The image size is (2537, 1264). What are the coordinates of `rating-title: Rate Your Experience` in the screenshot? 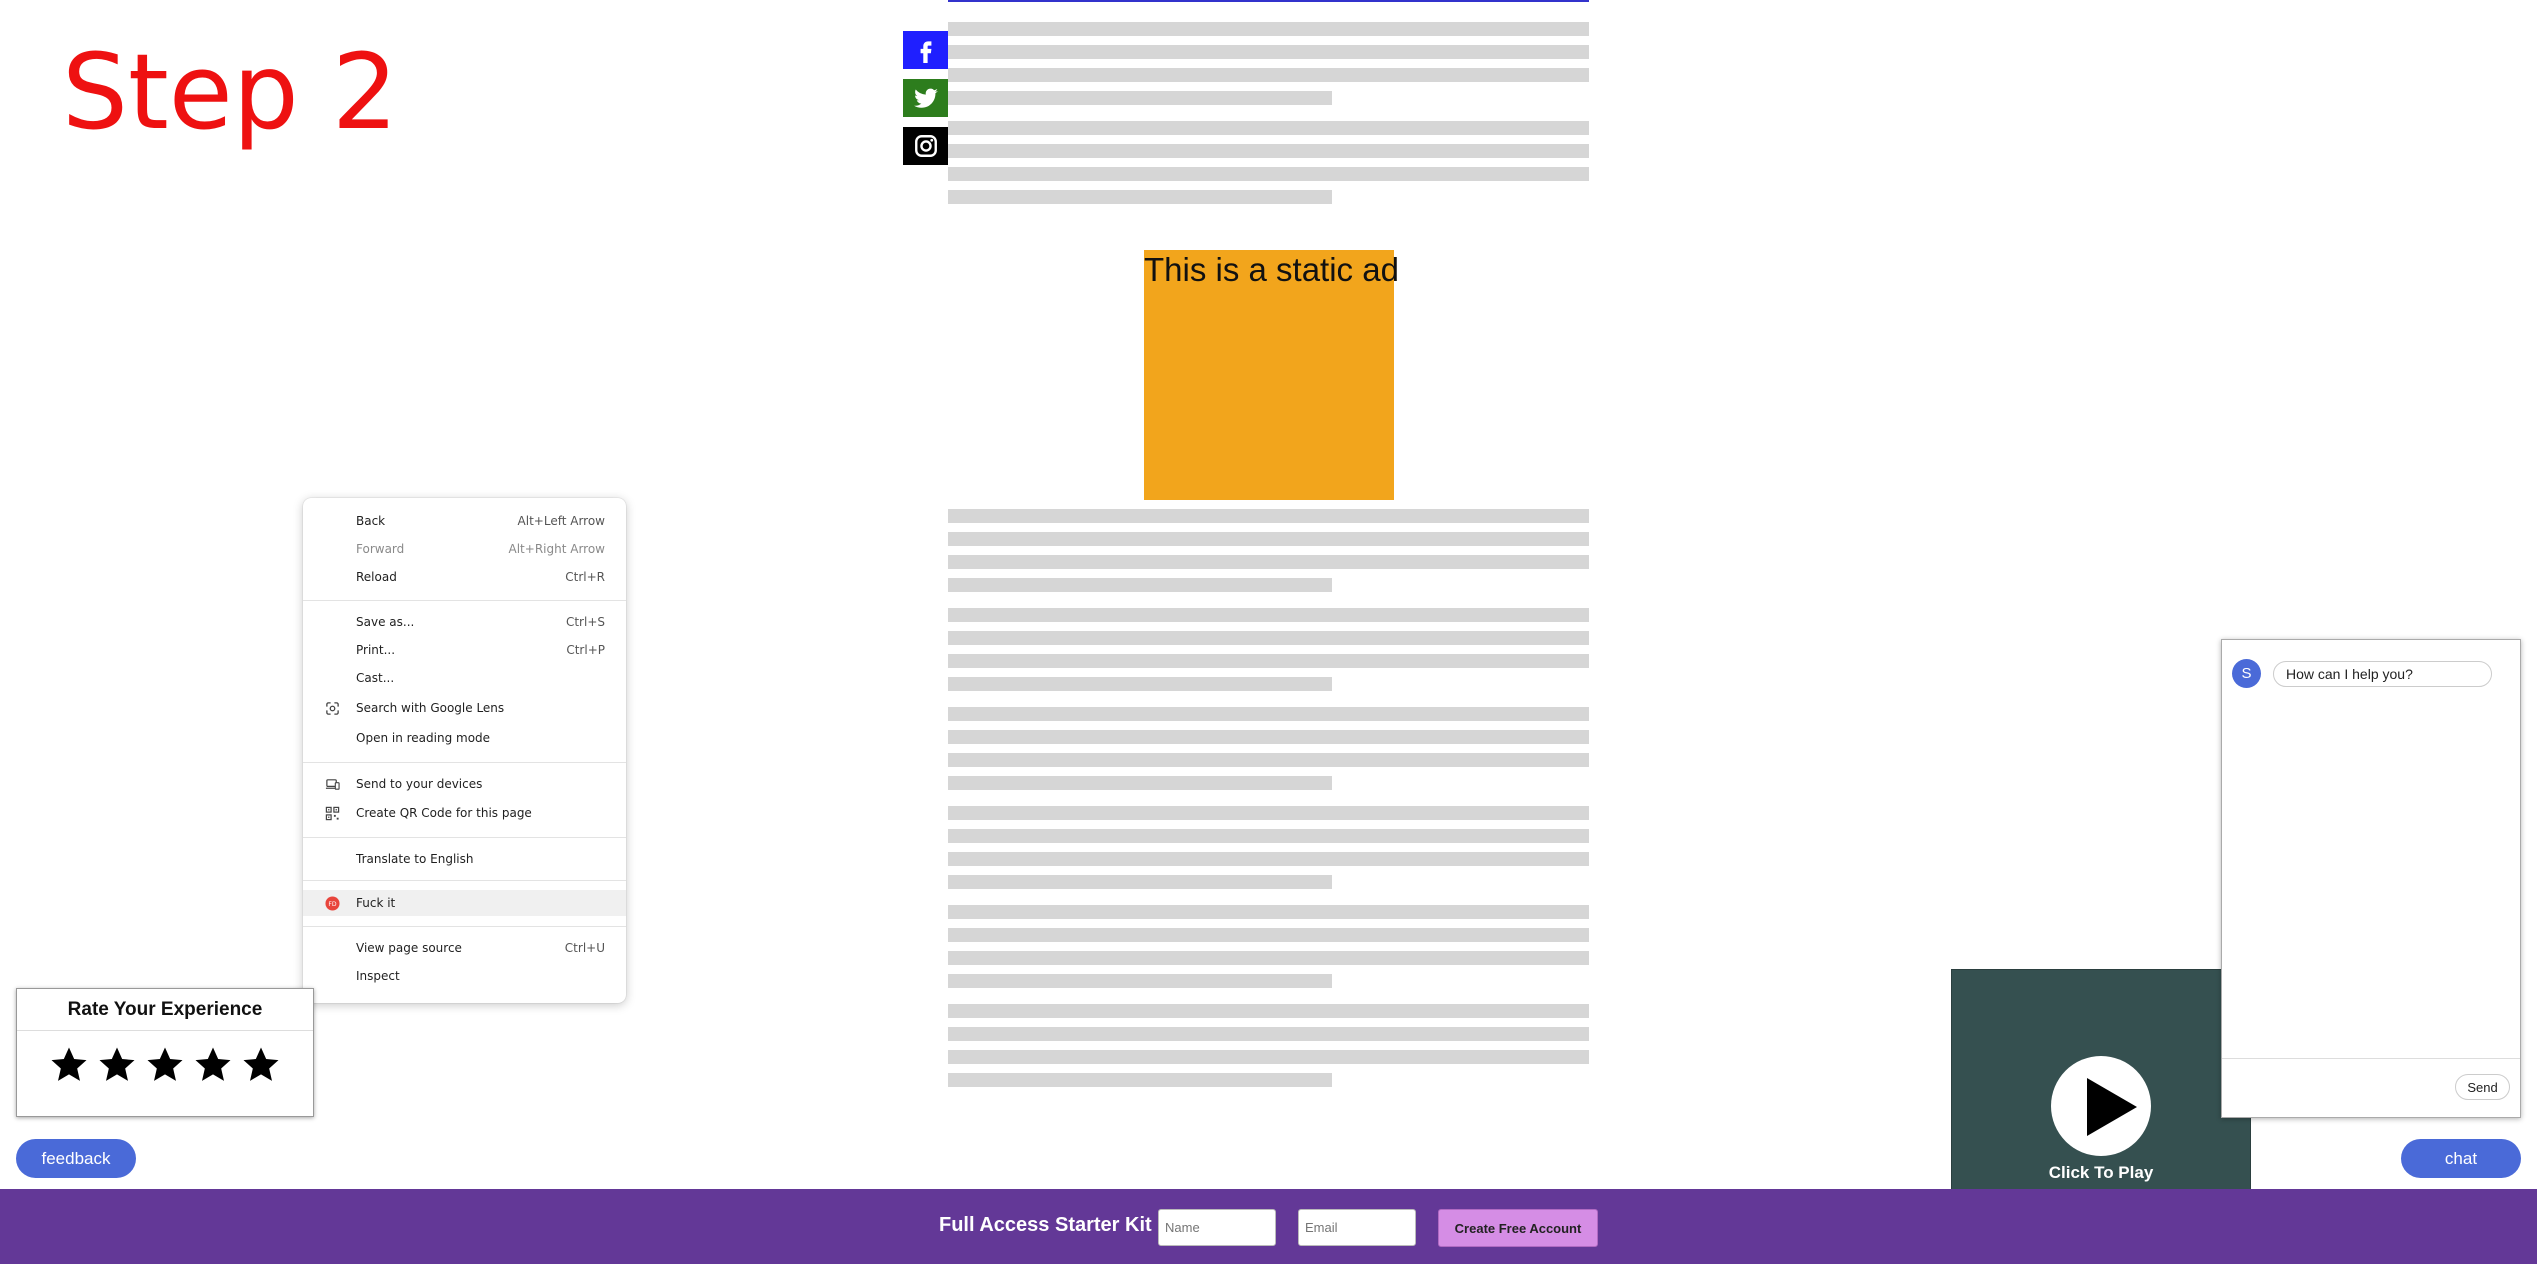 It's located at (165, 1010).